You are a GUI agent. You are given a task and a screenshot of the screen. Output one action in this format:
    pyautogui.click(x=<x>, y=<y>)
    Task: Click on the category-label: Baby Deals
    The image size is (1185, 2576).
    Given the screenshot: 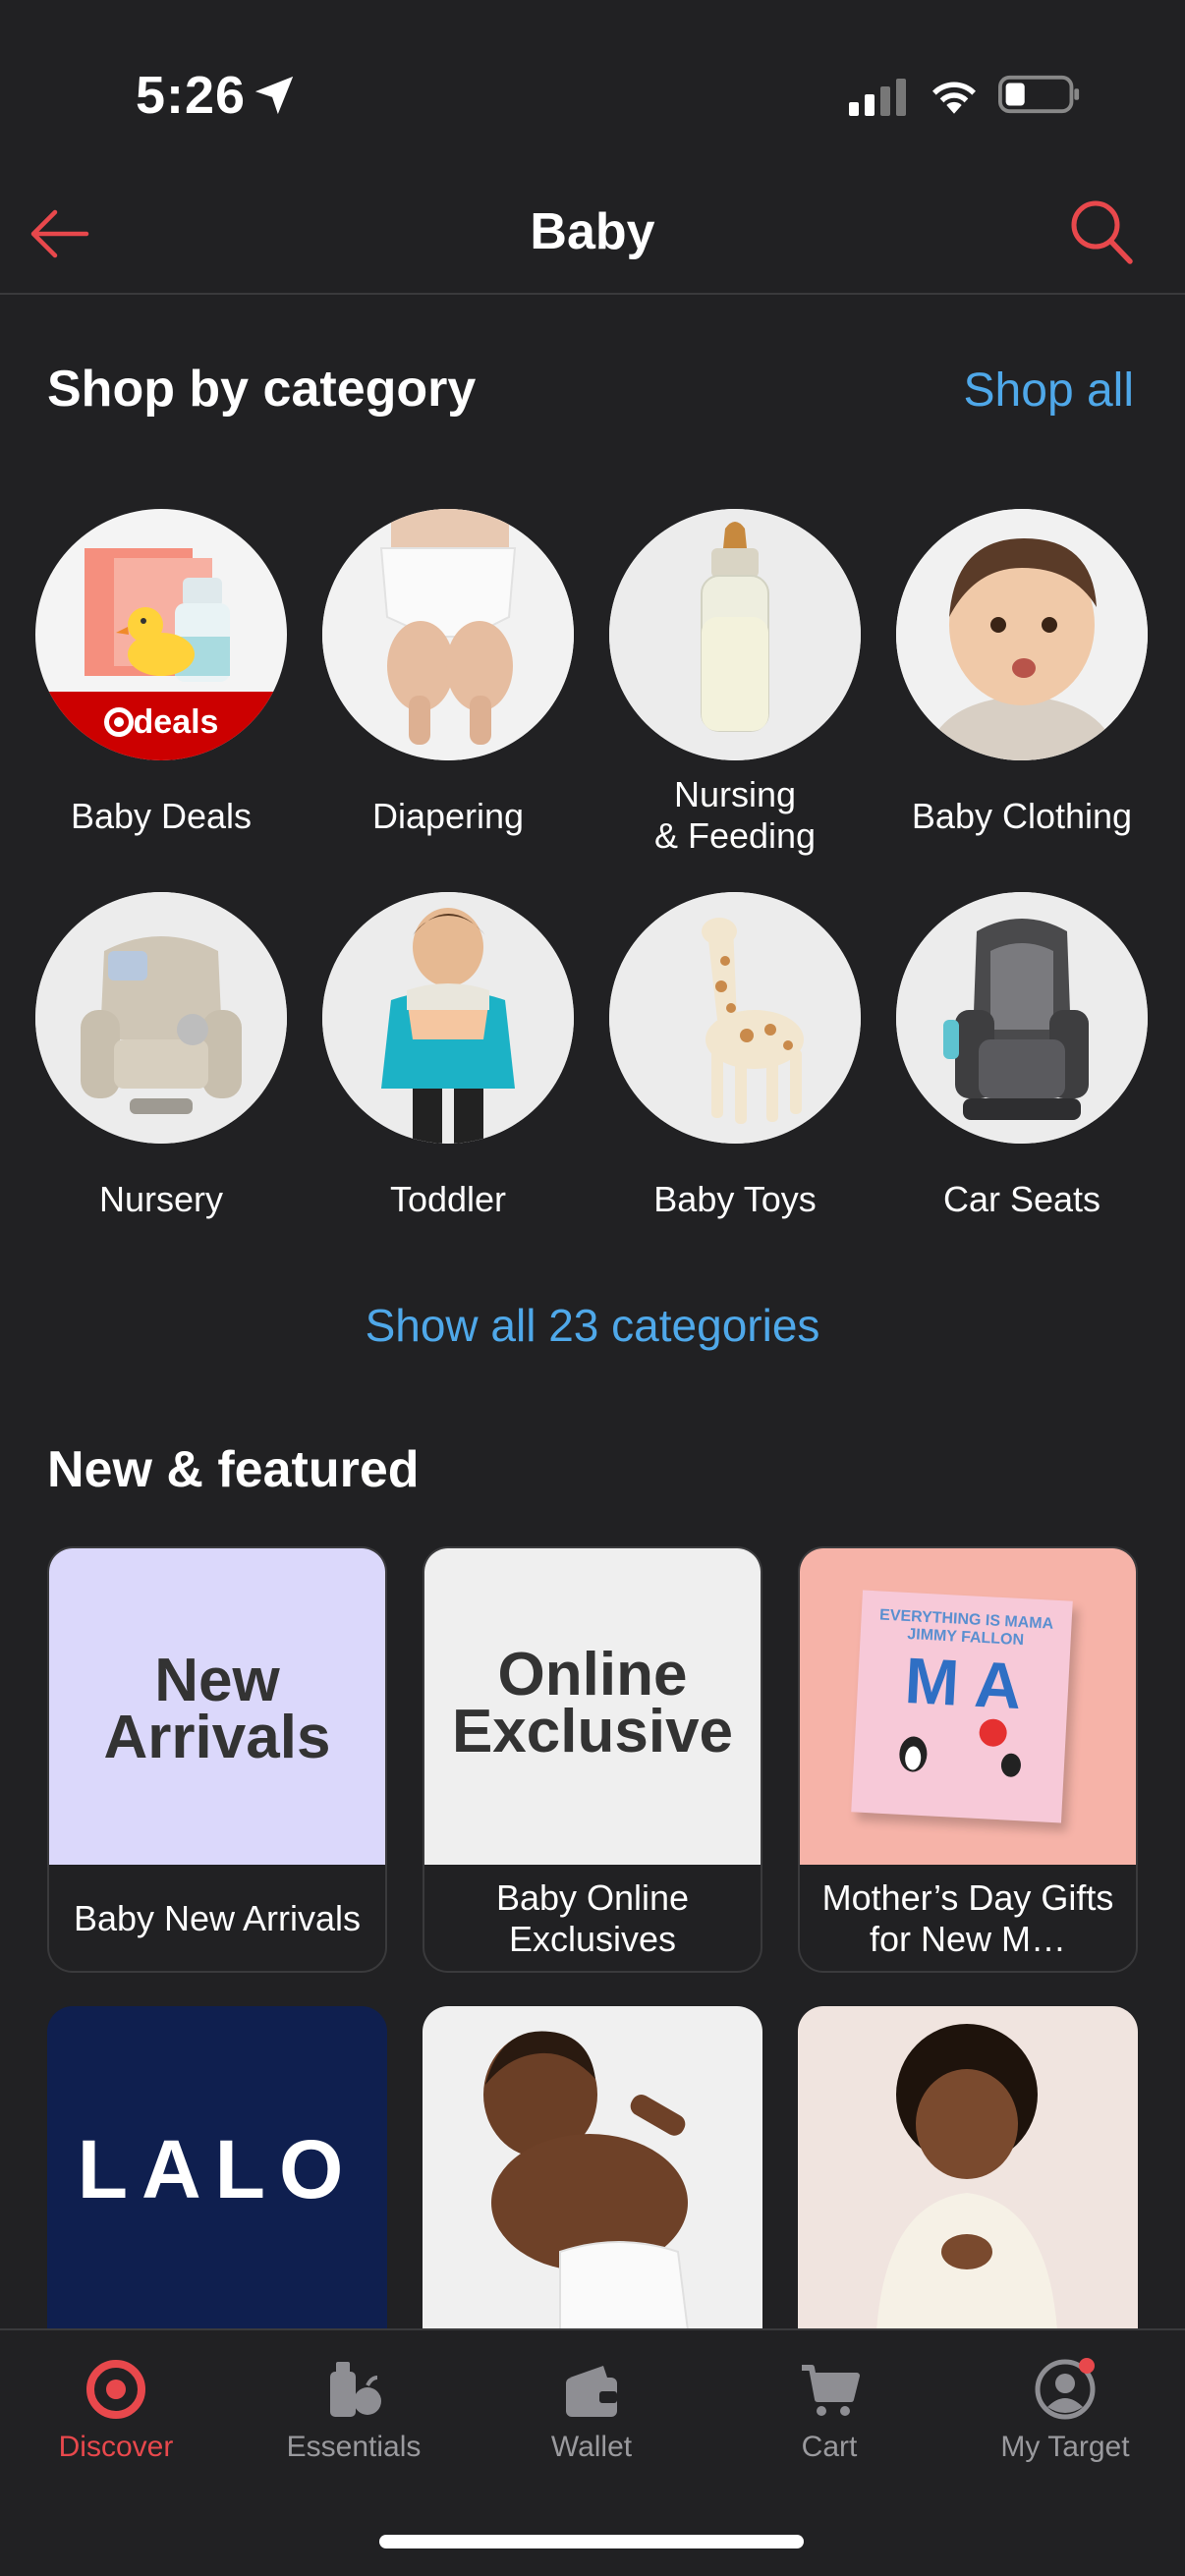 What is the action you would take?
    pyautogui.click(x=162, y=816)
    